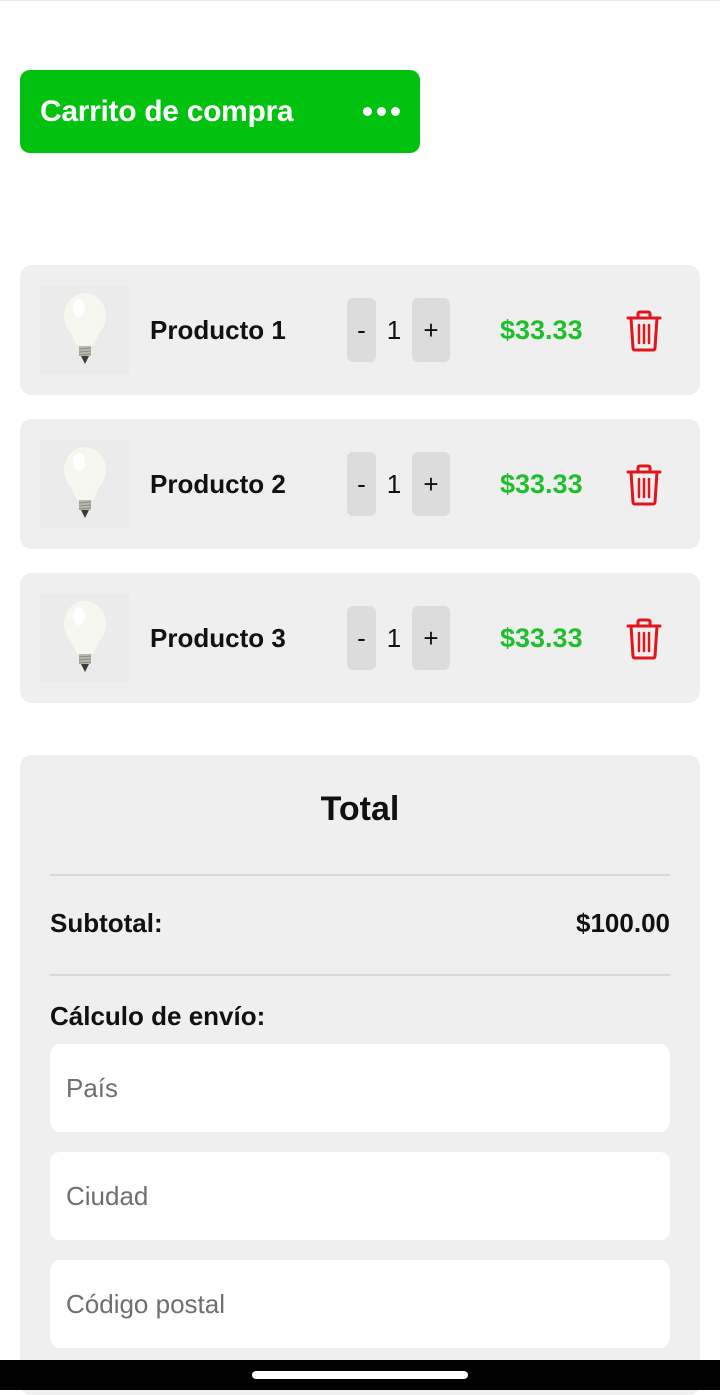  What do you see at coordinates (218, 638) in the screenshot?
I see `product-name: Producto 3` at bounding box center [218, 638].